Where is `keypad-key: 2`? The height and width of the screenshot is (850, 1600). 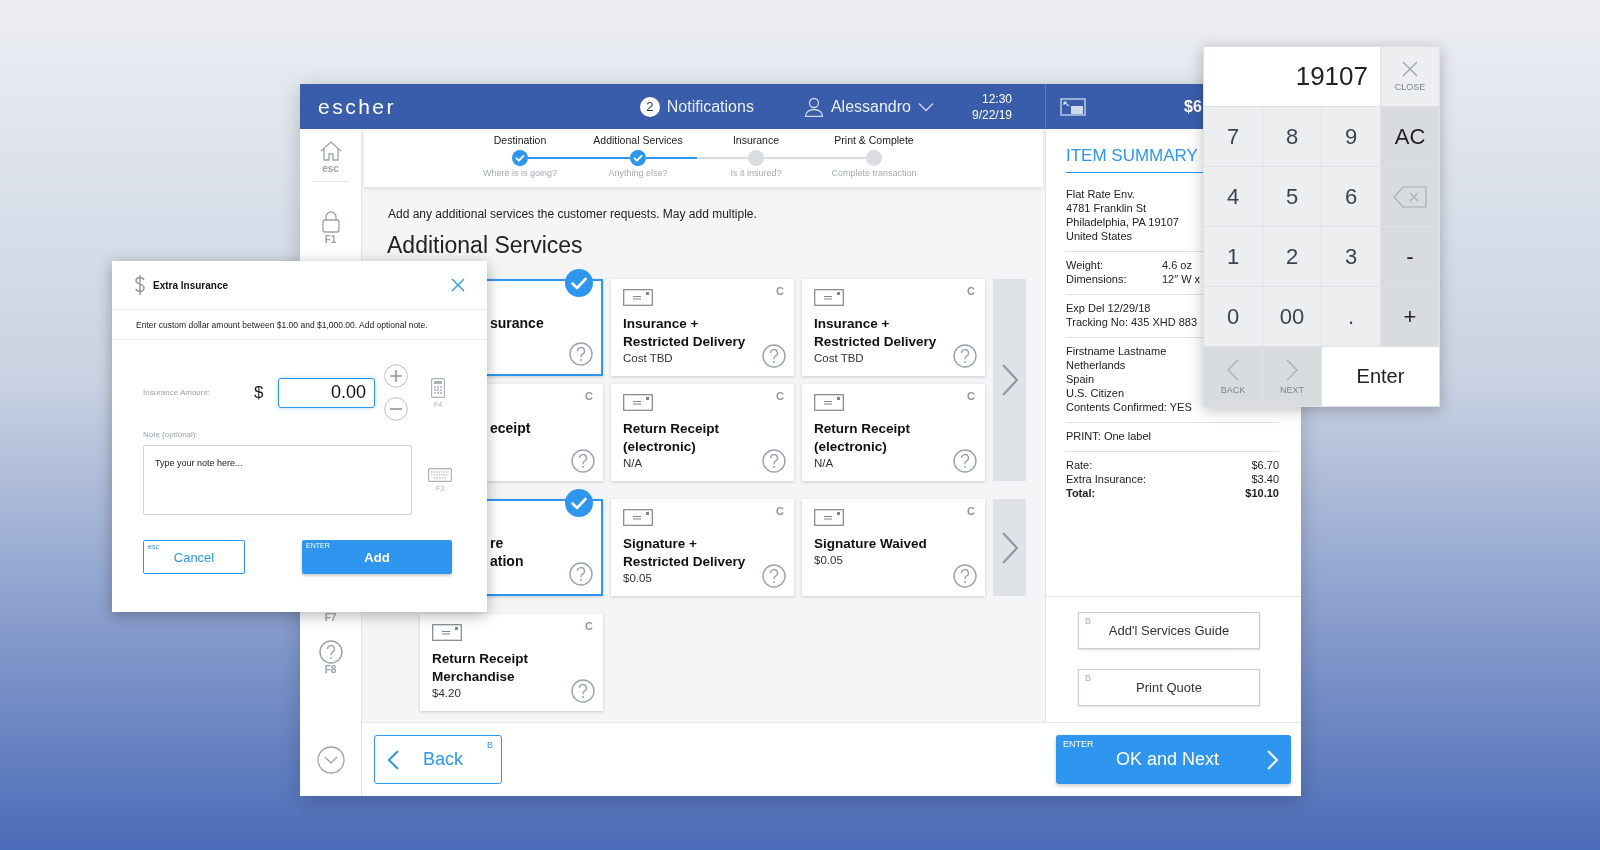
keypad-key: 2 is located at coordinates (1292, 256).